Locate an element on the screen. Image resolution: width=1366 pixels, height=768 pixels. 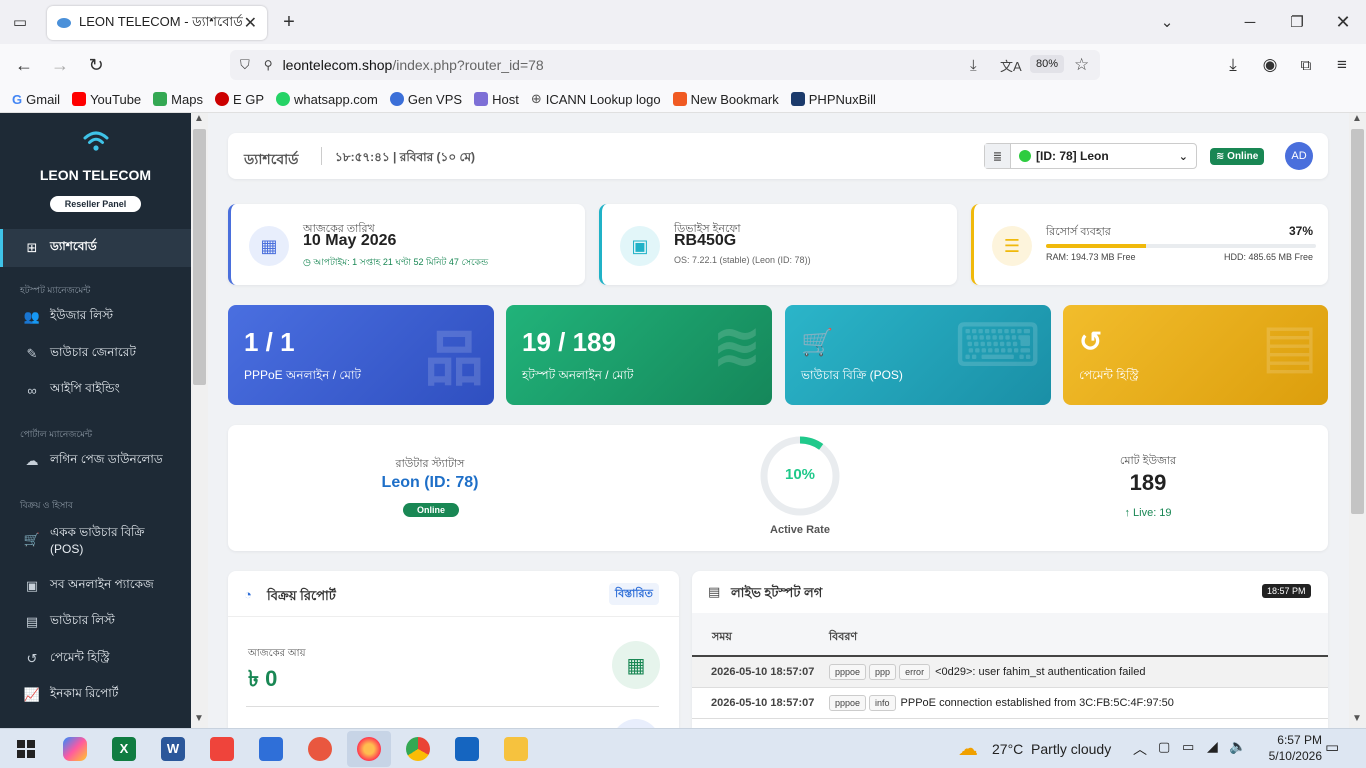
bag-icon: ▣ is located at coordinates (32, 585).